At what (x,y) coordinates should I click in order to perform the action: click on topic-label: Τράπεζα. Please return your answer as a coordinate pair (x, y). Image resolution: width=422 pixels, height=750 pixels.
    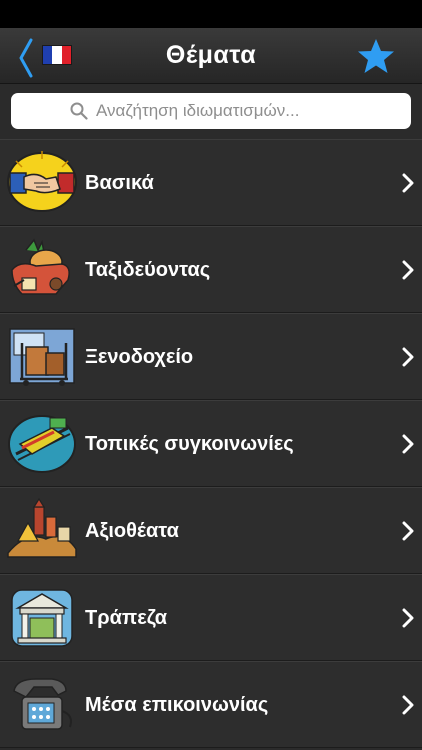
    Looking at the image, I should click on (126, 618).